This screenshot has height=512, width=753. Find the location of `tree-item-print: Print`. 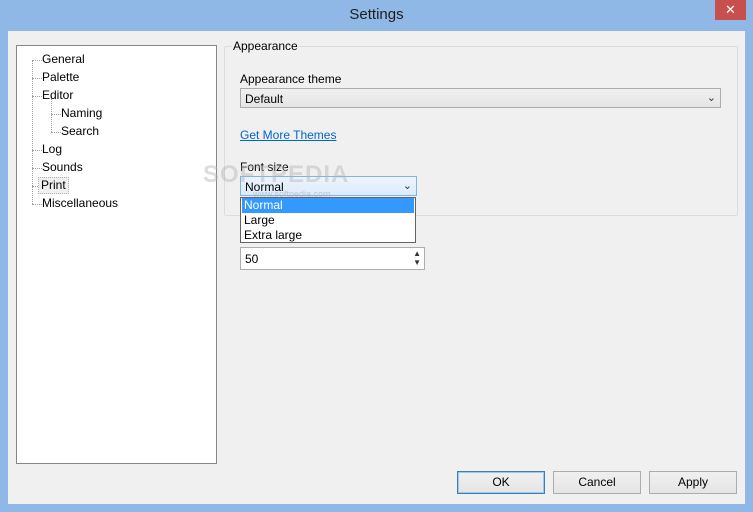

tree-item-print: Print is located at coordinates (53, 185).